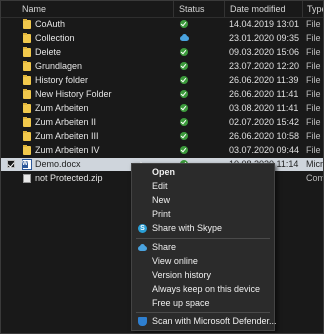  I want to click on menu-item-label: Edit, so click(160, 186).